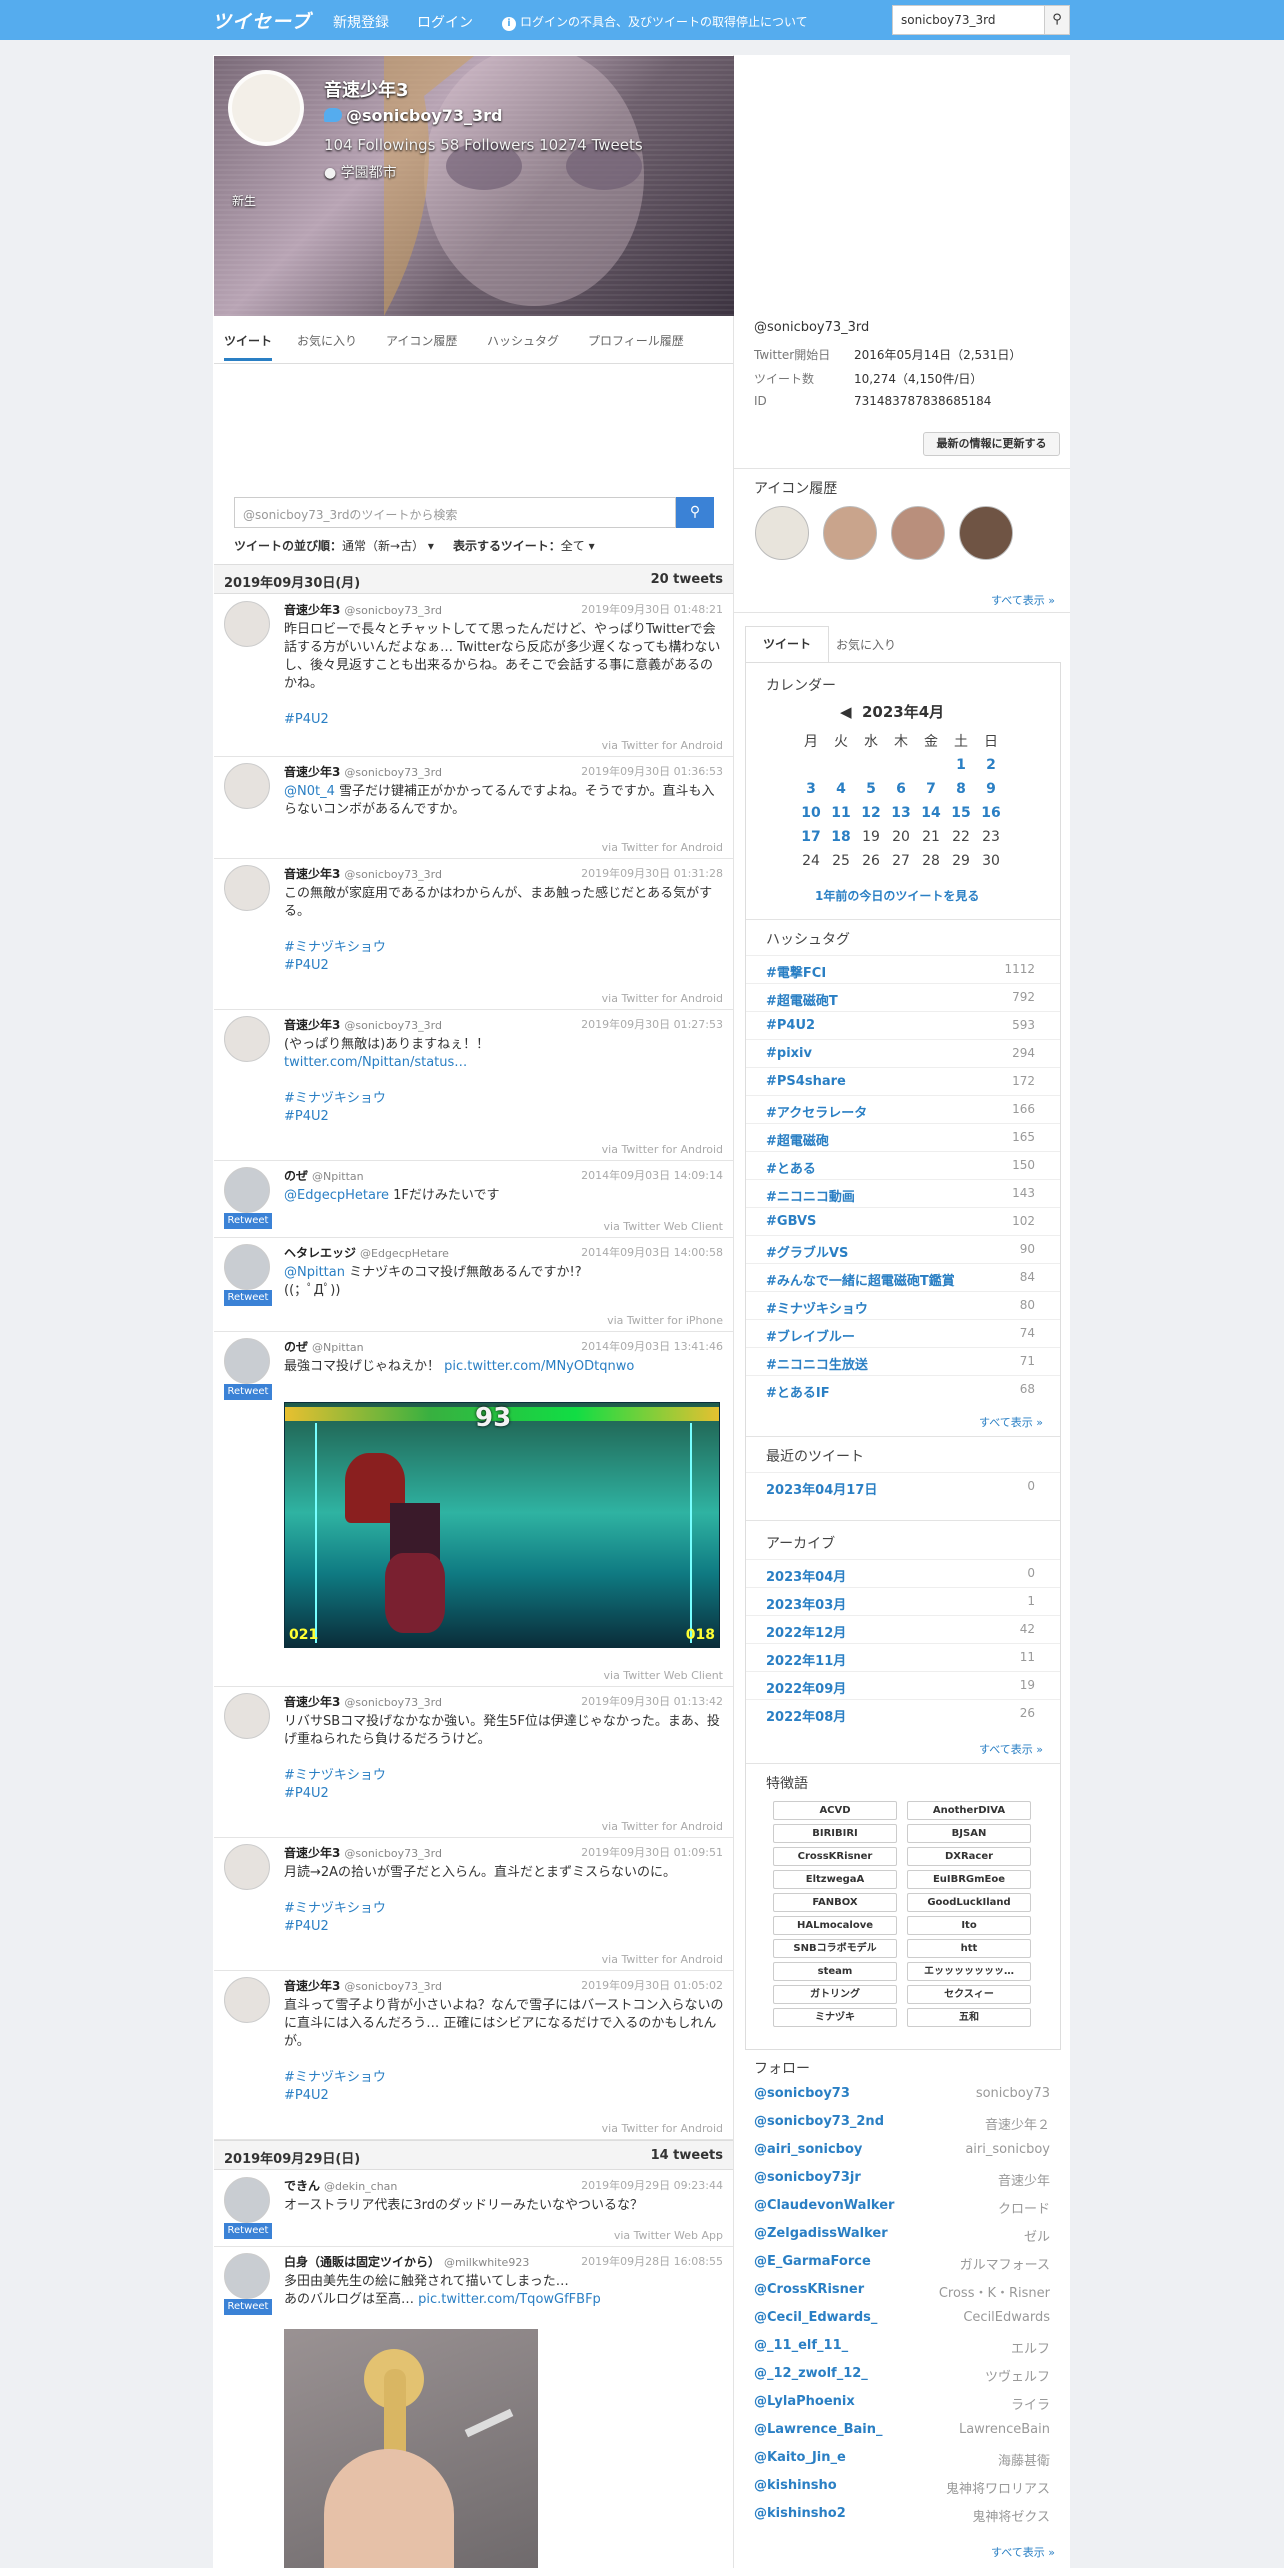 The height and width of the screenshot is (2568, 1284). I want to click on update-button: 最新の情報に更新する, so click(991, 444).